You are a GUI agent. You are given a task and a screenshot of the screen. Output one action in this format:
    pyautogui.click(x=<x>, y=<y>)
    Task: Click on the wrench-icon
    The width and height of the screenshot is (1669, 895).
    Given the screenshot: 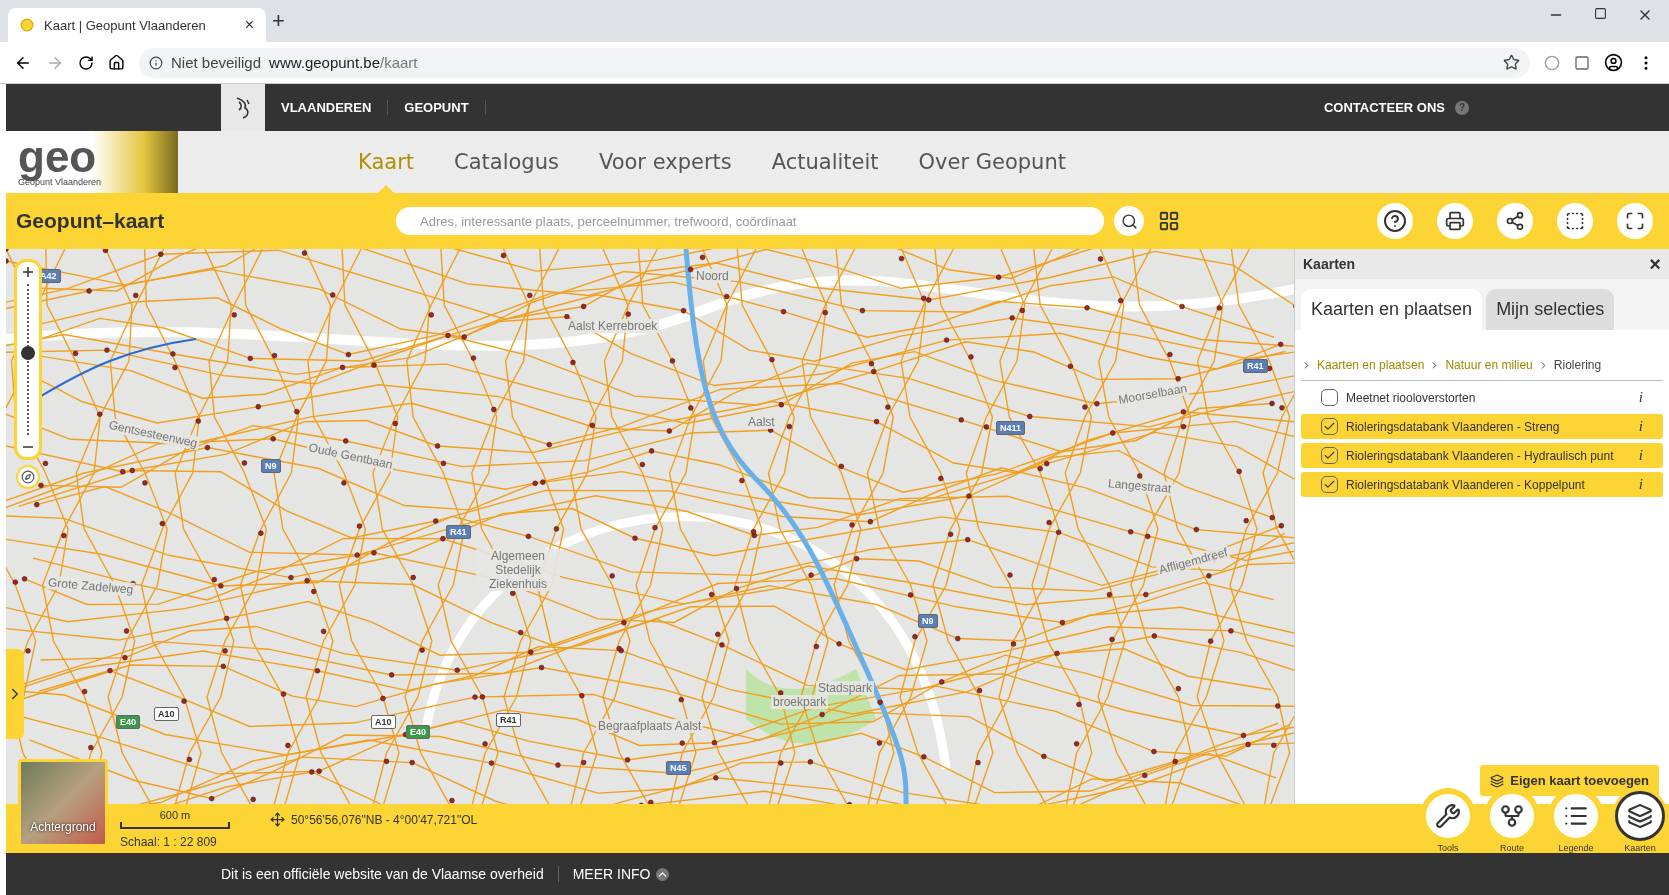 What is the action you would take?
    pyautogui.click(x=1448, y=816)
    